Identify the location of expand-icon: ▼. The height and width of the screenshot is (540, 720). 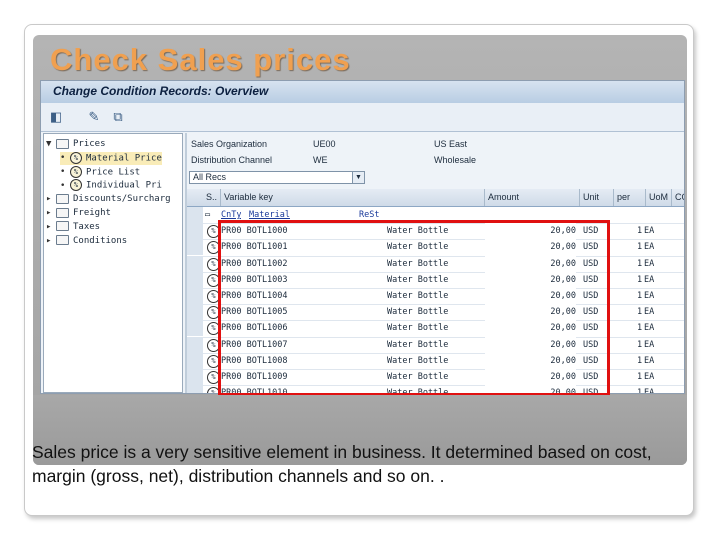
(51, 144).